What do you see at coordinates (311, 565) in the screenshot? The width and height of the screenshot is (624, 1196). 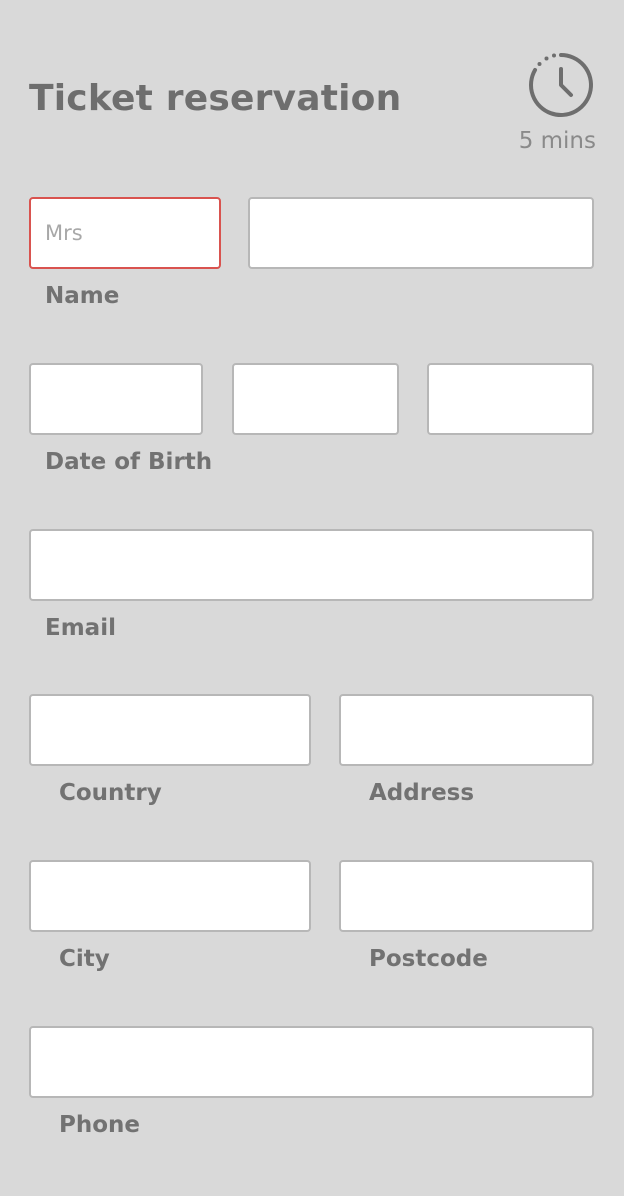 I see `email-input` at bounding box center [311, 565].